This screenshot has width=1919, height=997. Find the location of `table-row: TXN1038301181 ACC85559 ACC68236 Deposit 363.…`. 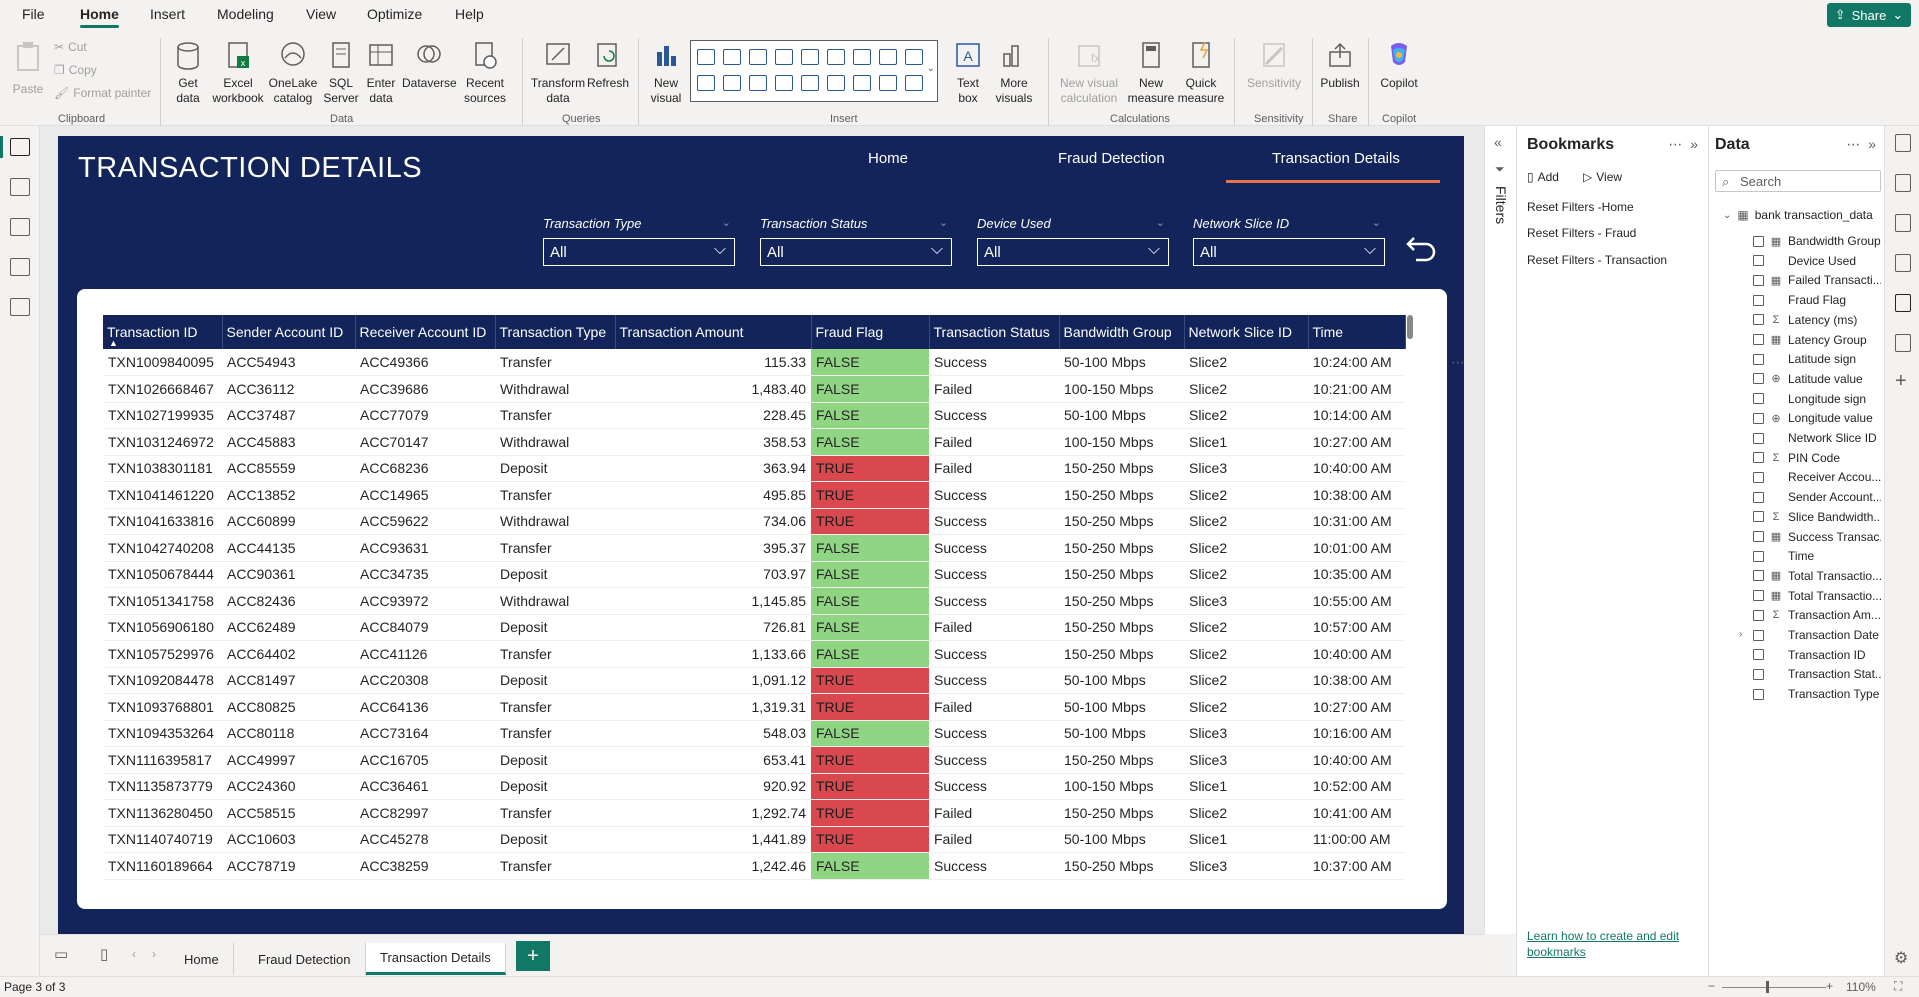

table-row: TXN1038301181 ACC85559 ACC68236 Deposit 363.… is located at coordinates (754, 468).